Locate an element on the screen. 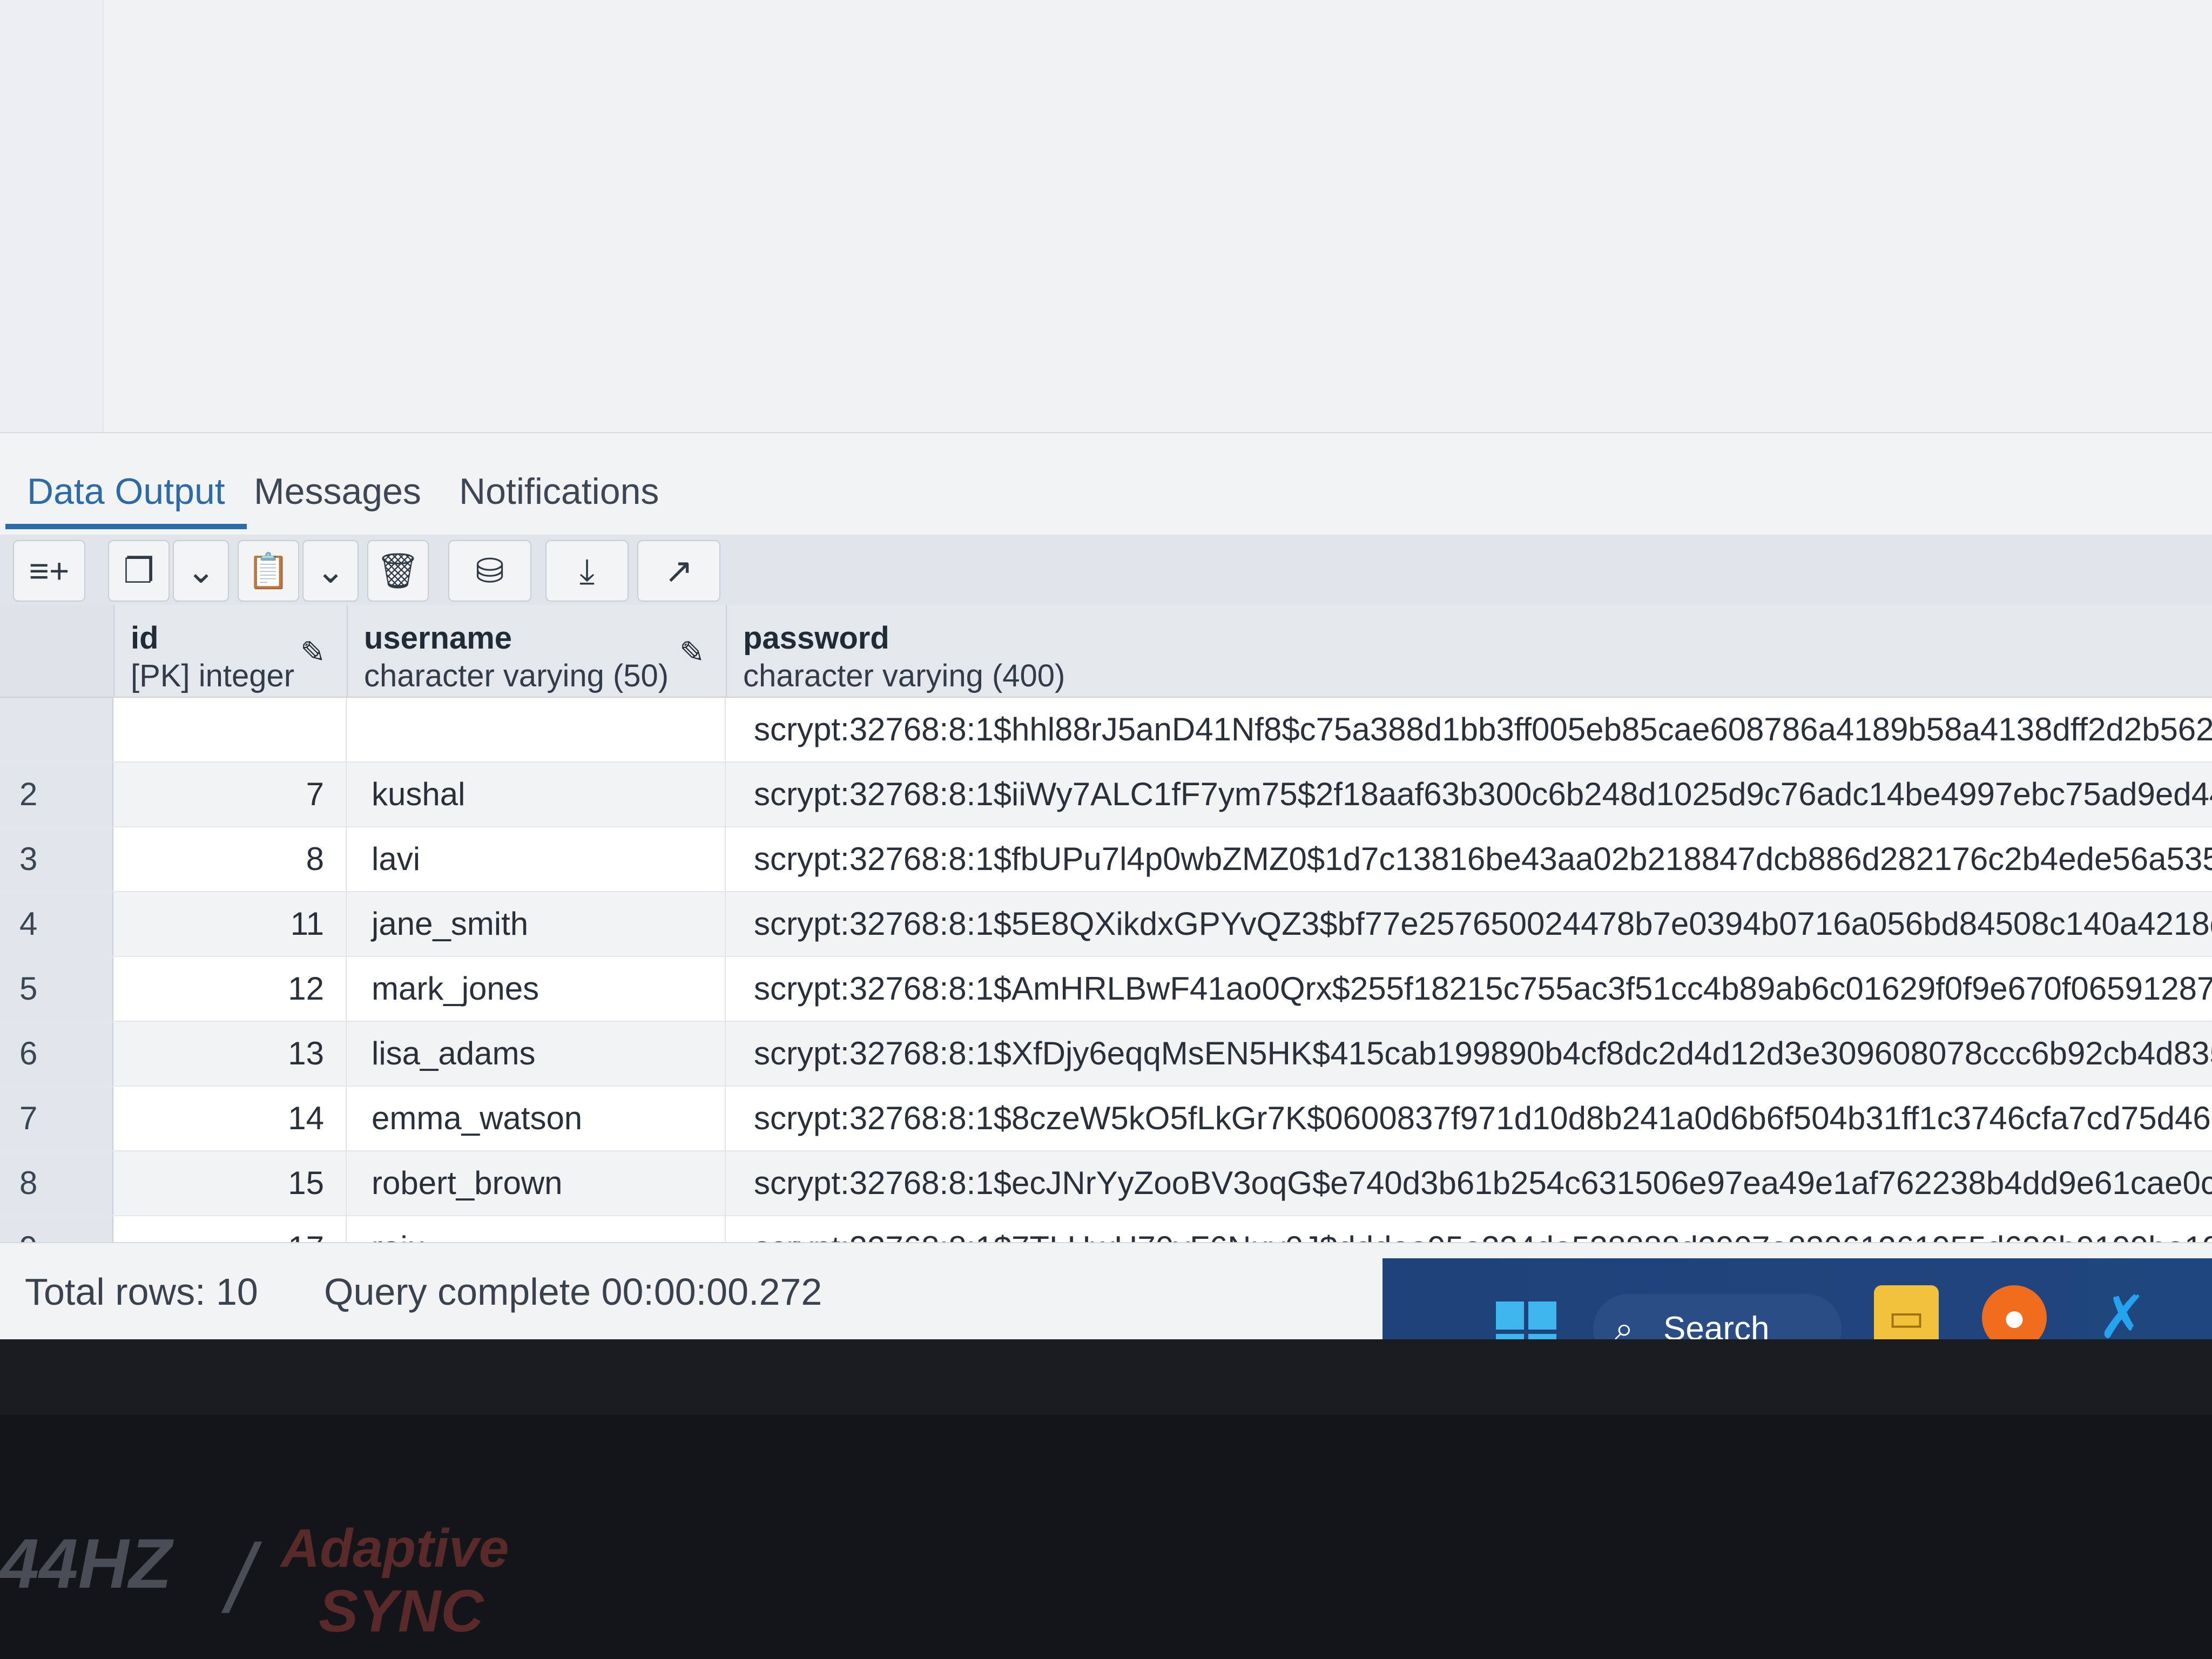 This screenshot has width=2212, height=1659. column-header-username: username character varying (50) ✎ is located at coordinates (537, 651).